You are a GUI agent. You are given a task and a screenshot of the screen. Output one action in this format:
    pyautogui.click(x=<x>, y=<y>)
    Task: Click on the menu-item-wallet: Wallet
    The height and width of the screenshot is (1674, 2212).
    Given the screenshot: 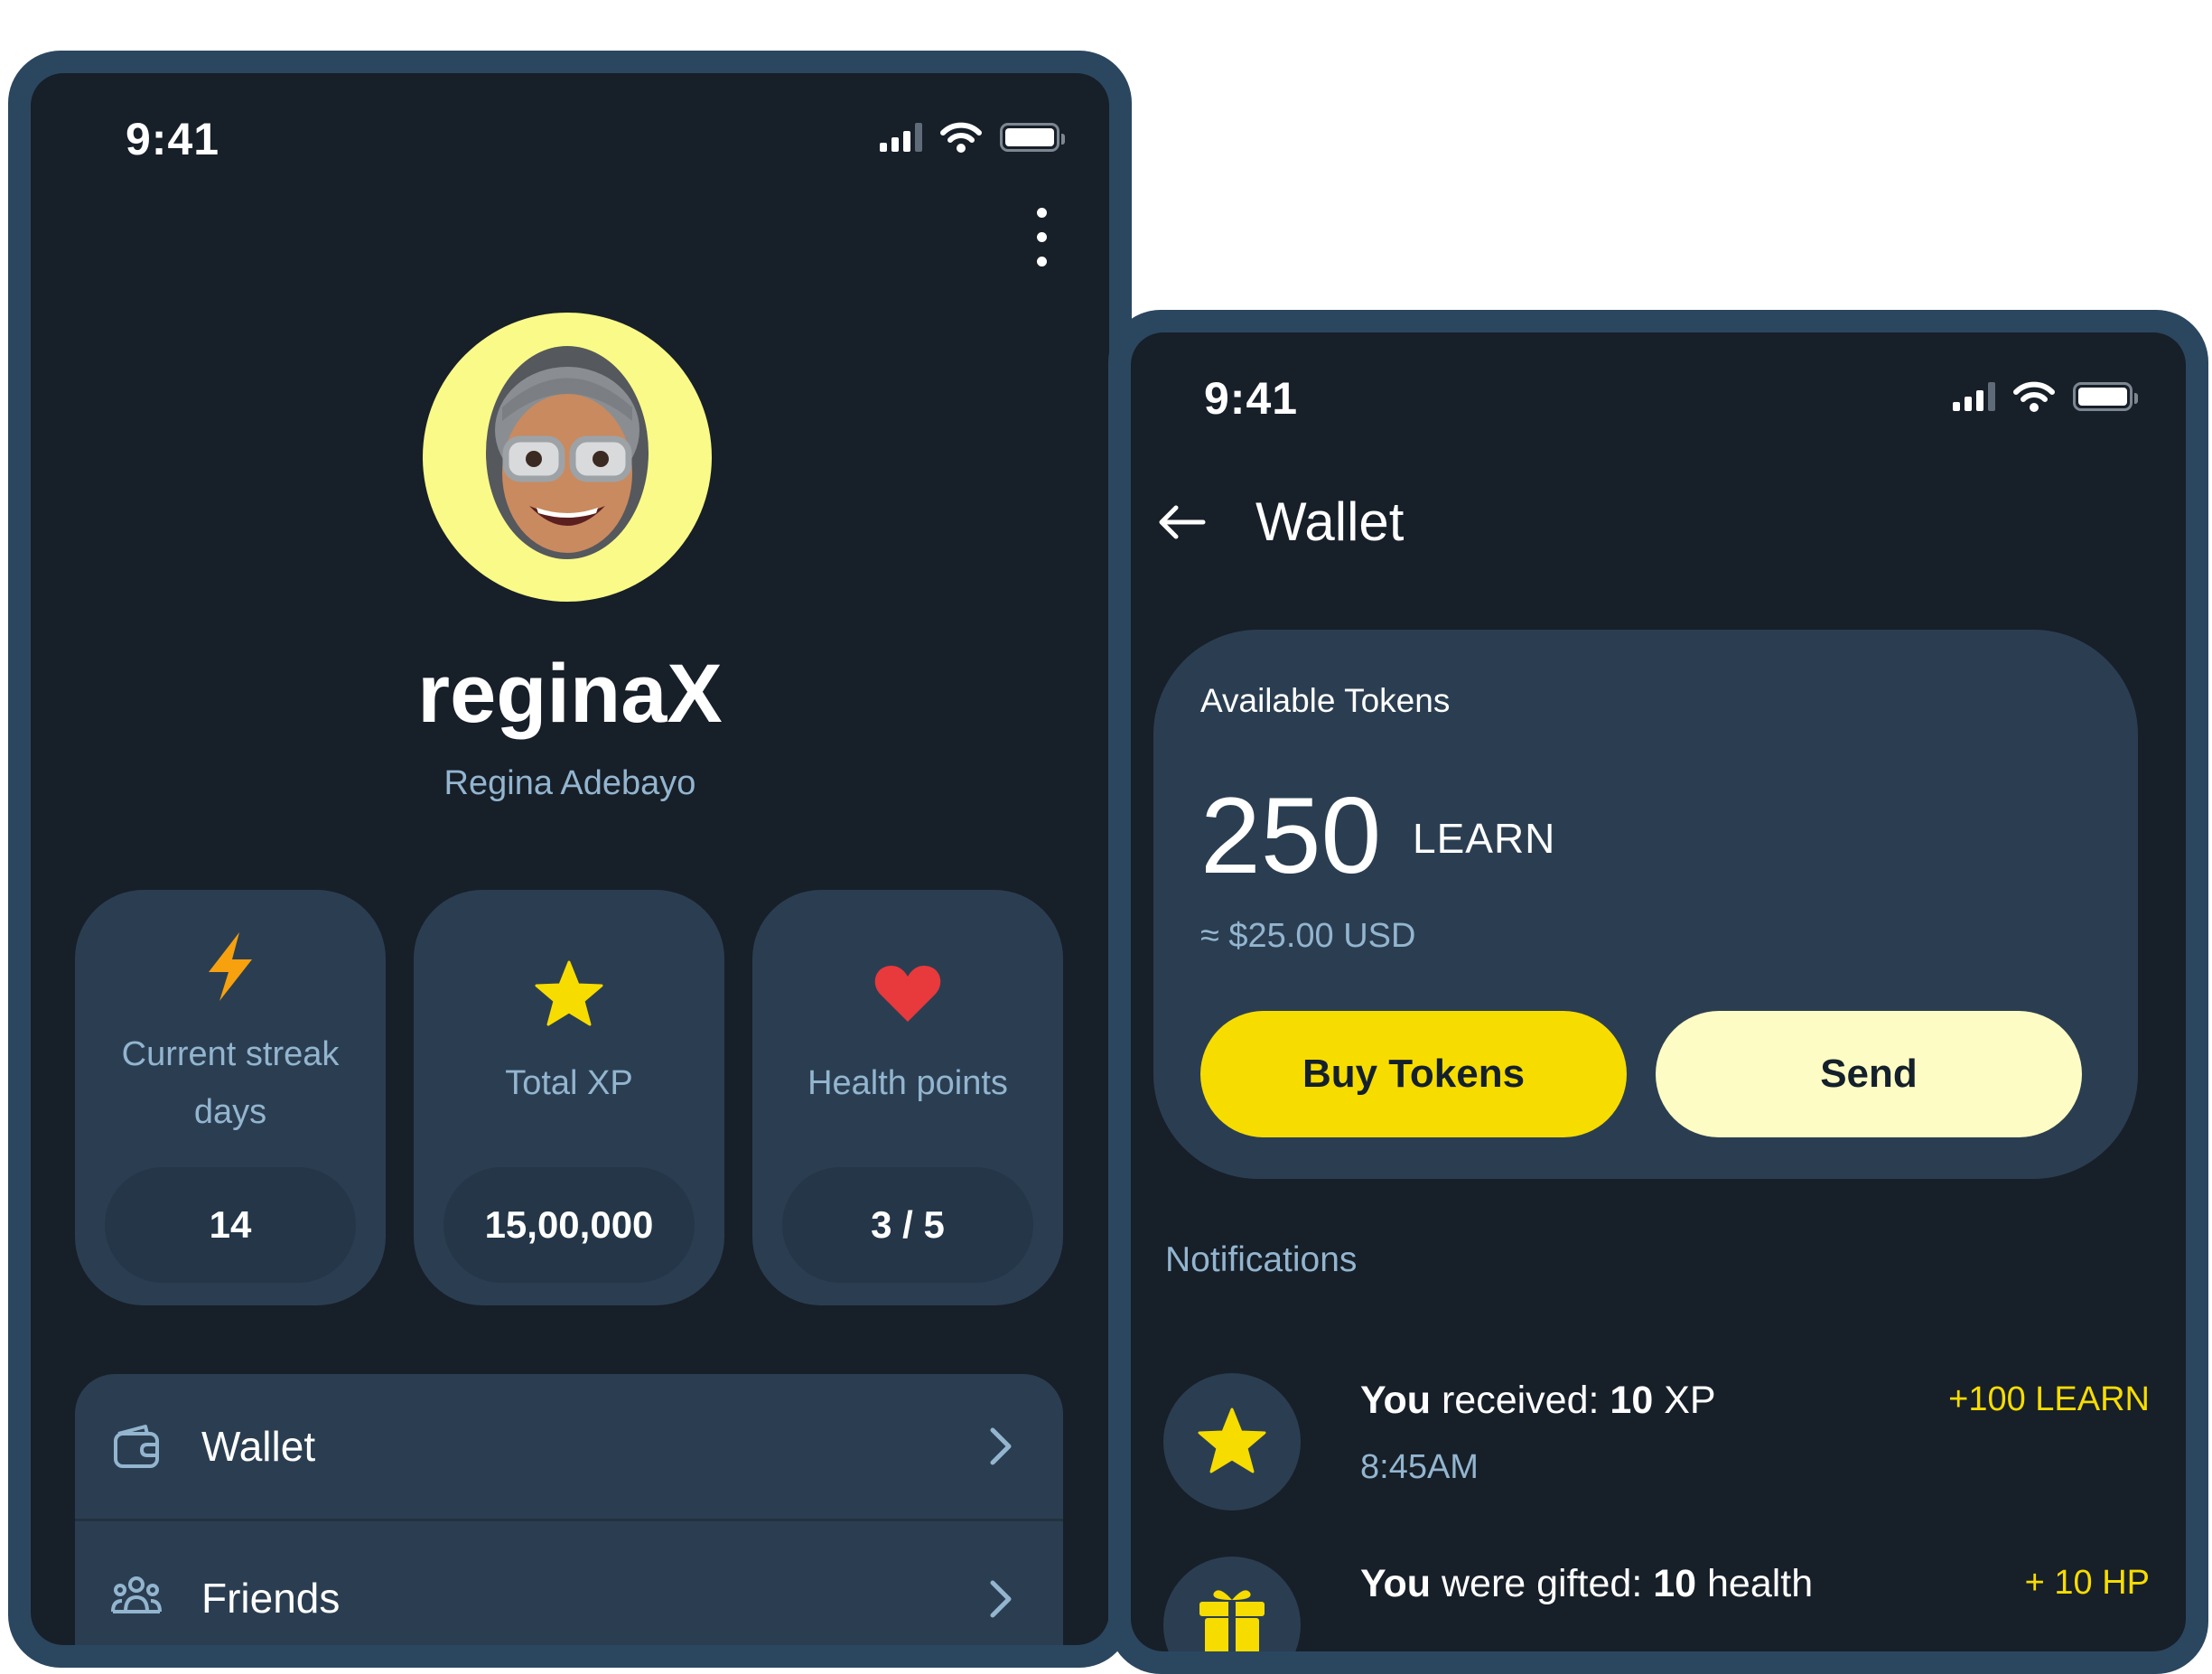 What is the action you would take?
    pyautogui.click(x=569, y=1447)
    